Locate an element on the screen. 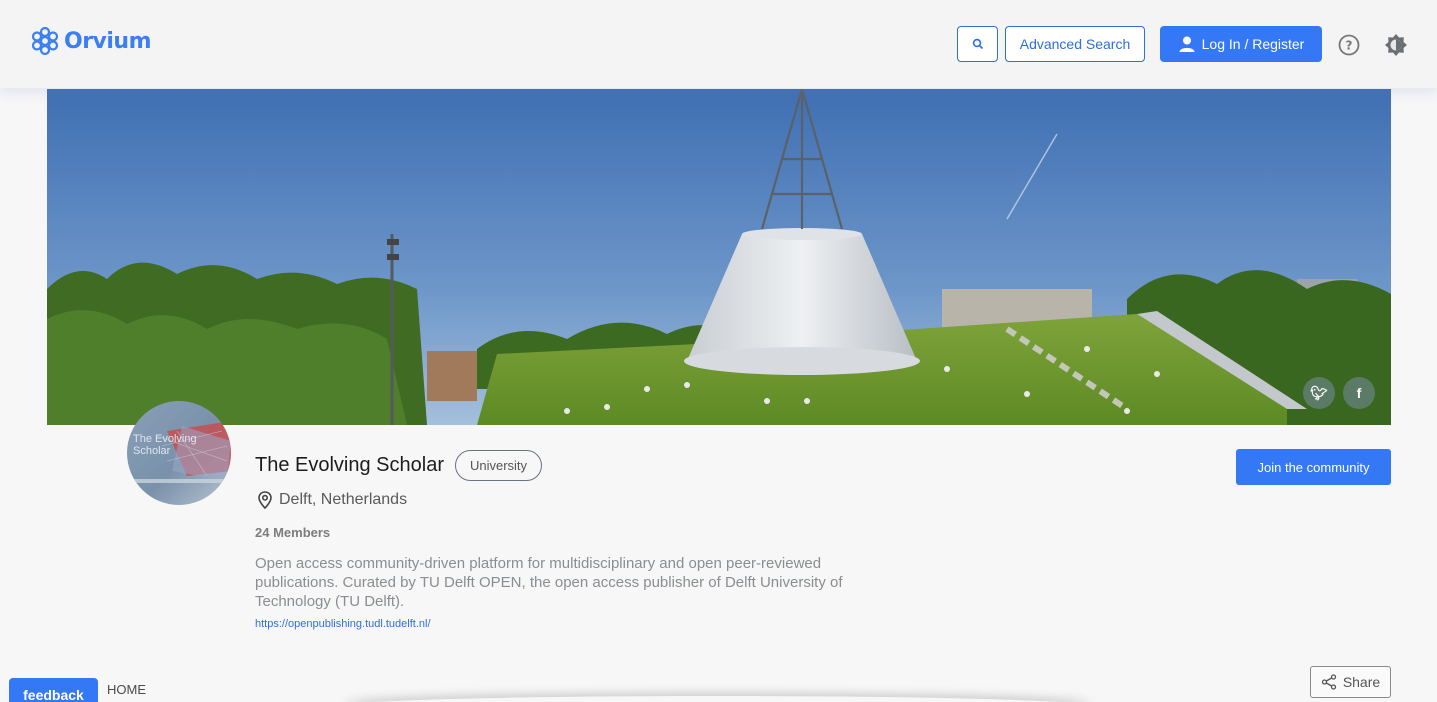 The height and width of the screenshot is (702, 1437). search-icon is located at coordinates (977, 44).